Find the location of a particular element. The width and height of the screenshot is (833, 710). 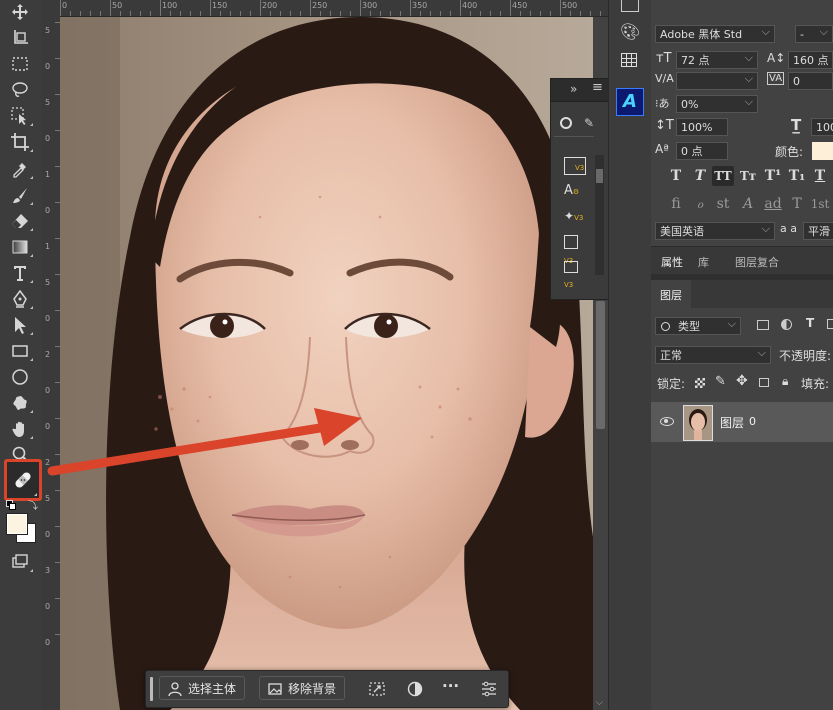

filter-type-icon: T is located at coordinates (810, 323).